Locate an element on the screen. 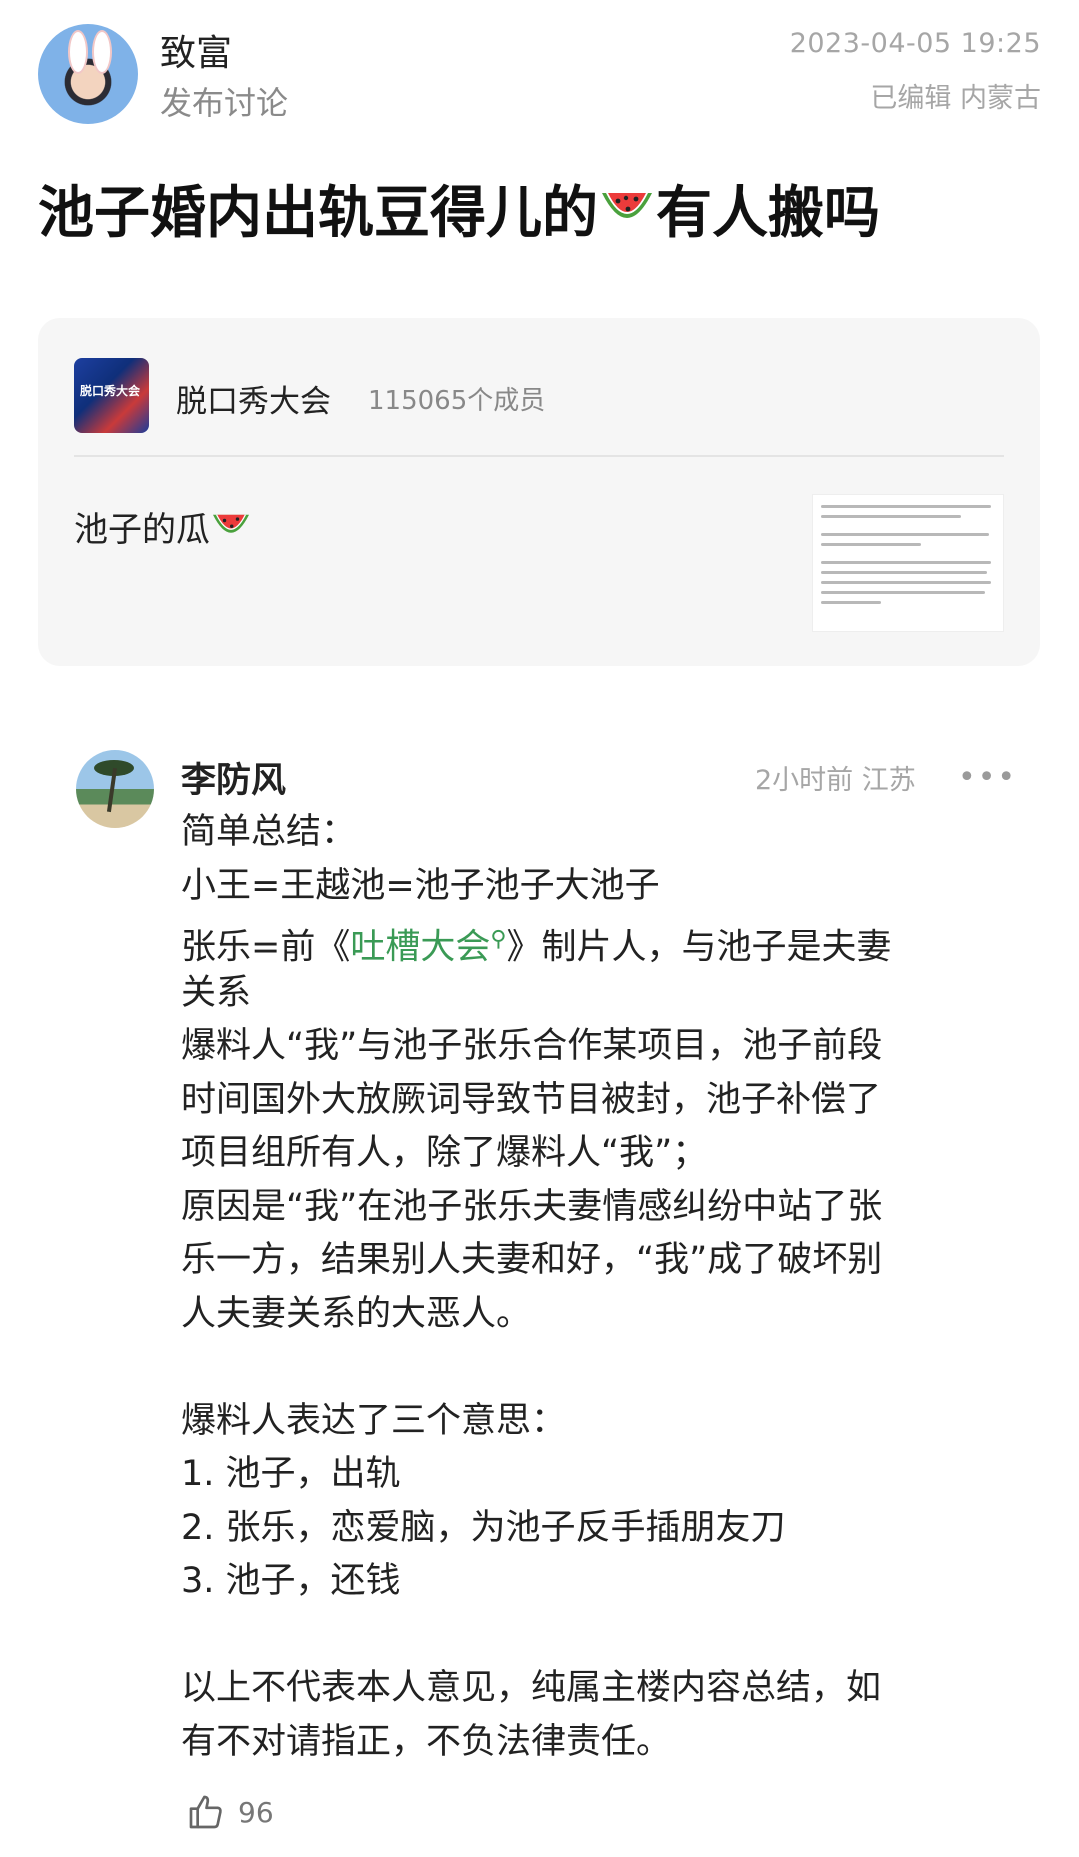 Image resolution: width=1079 pixels, height=1857 pixels. group-icon-text: 脱口秀大会 is located at coordinates (110, 391).